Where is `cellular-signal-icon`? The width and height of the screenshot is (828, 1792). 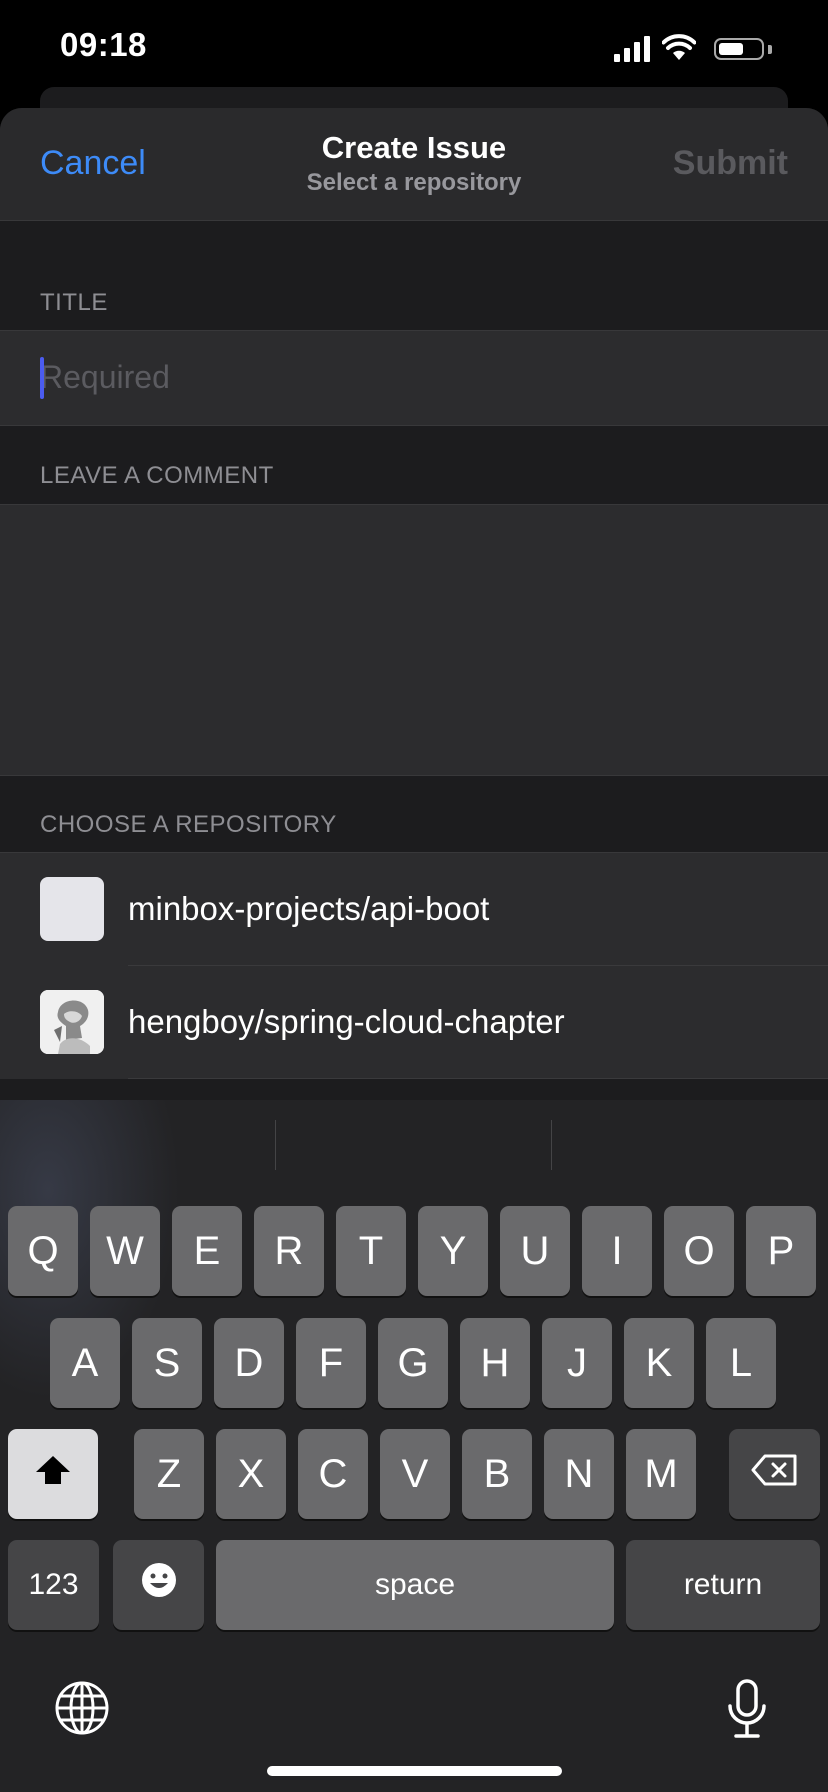 cellular-signal-icon is located at coordinates (632, 49).